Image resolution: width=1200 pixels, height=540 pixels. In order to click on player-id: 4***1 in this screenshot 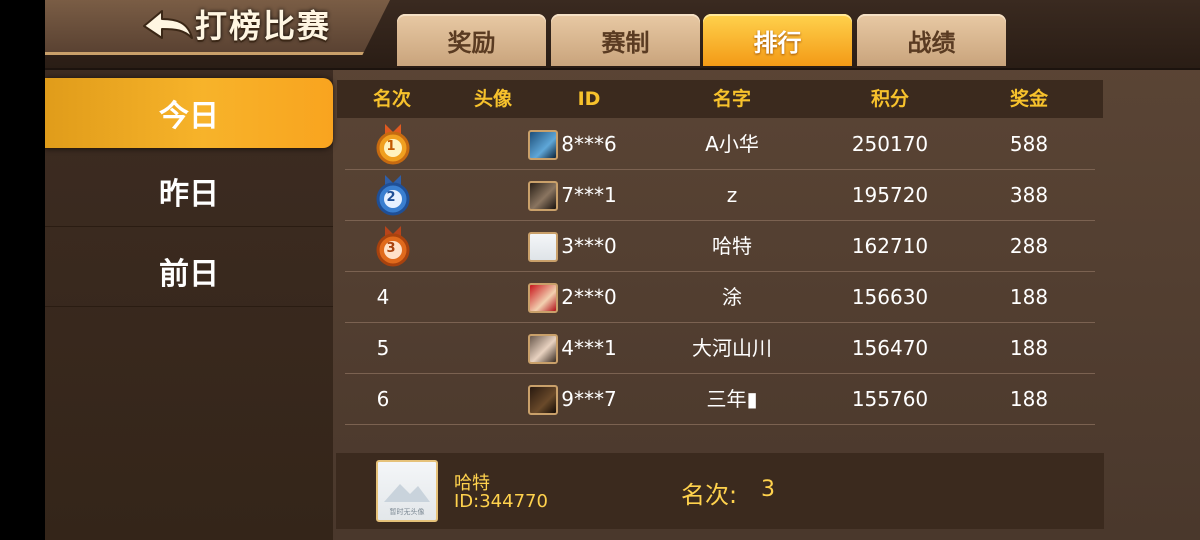, I will do `click(589, 348)`.